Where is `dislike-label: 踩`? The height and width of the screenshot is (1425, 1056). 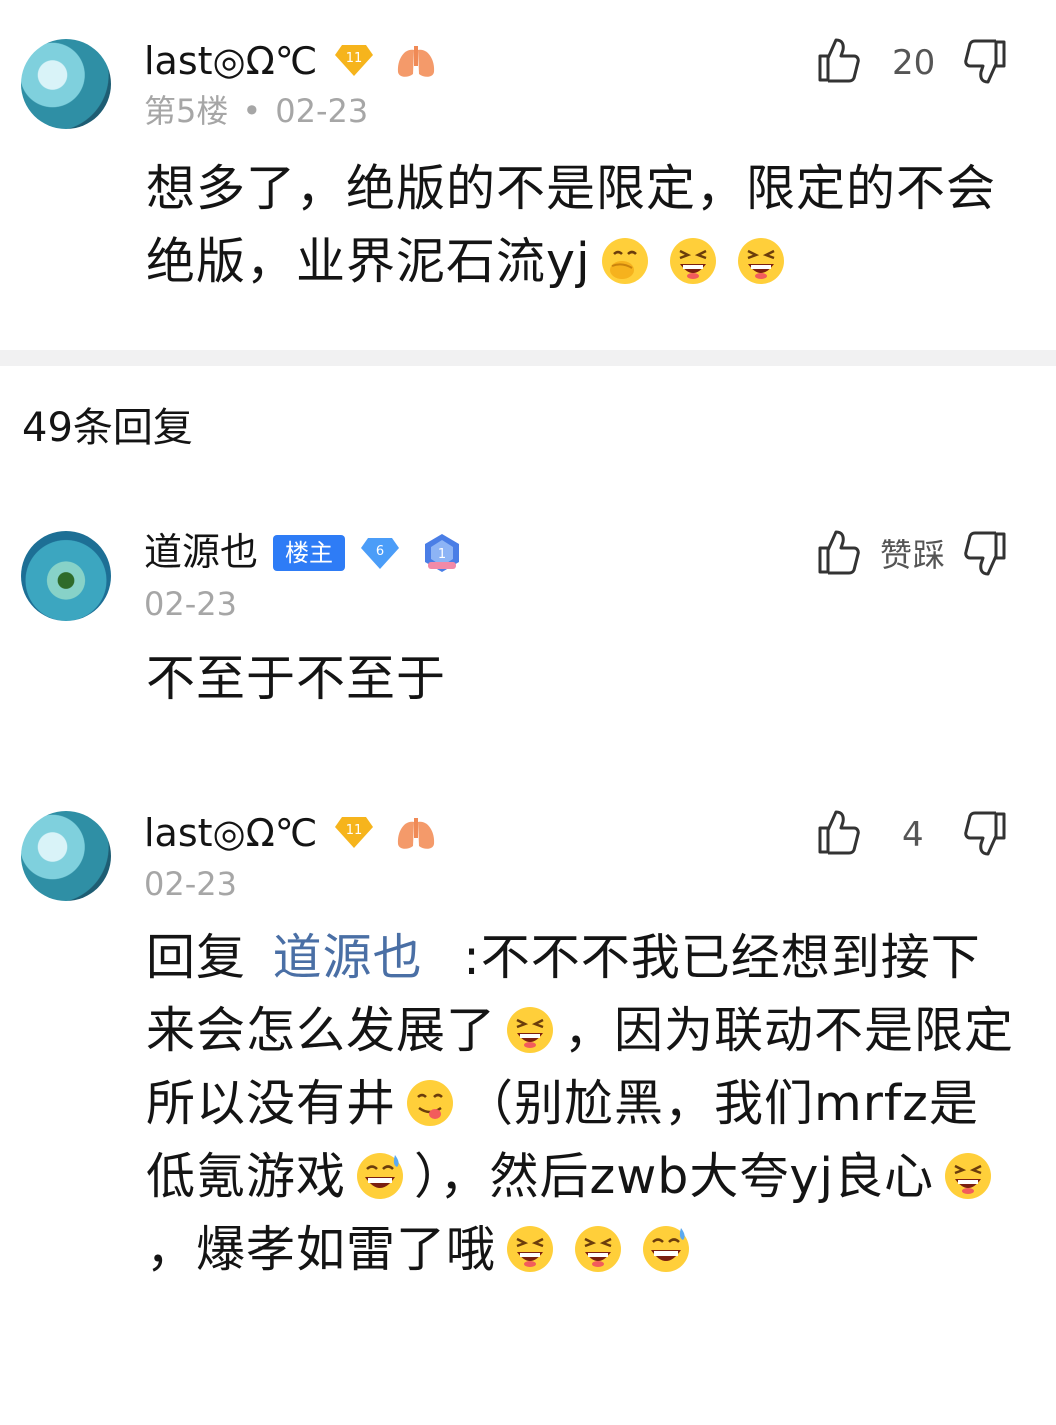
dislike-label: 踩 is located at coordinates (929, 555).